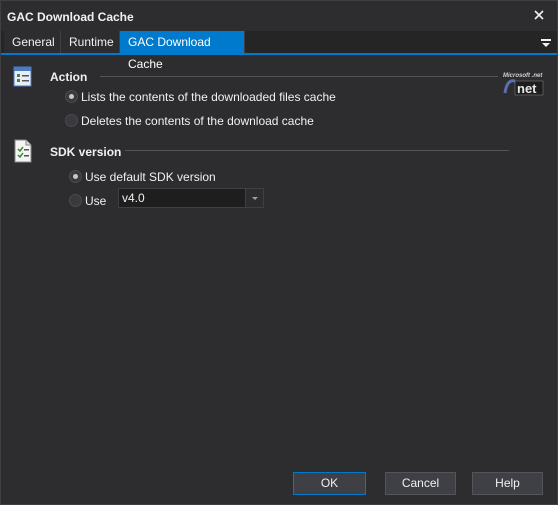  What do you see at coordinates (23, 77) in the screenshot?
I see `action-list-icon` at bounding box center [23, 77].